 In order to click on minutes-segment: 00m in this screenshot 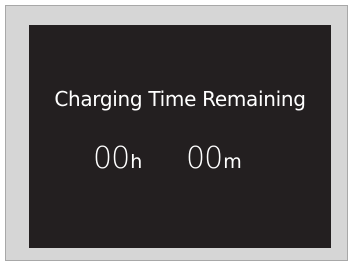, I will do `click(214, 158)`.